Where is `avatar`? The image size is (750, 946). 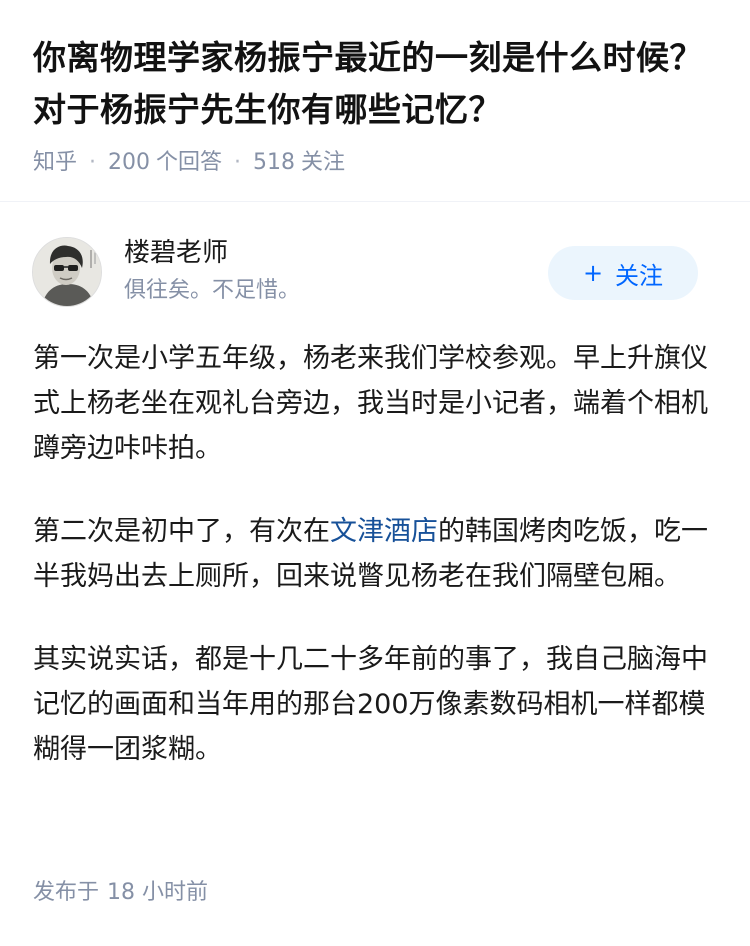 avatar is located at coordinates (67, 272).